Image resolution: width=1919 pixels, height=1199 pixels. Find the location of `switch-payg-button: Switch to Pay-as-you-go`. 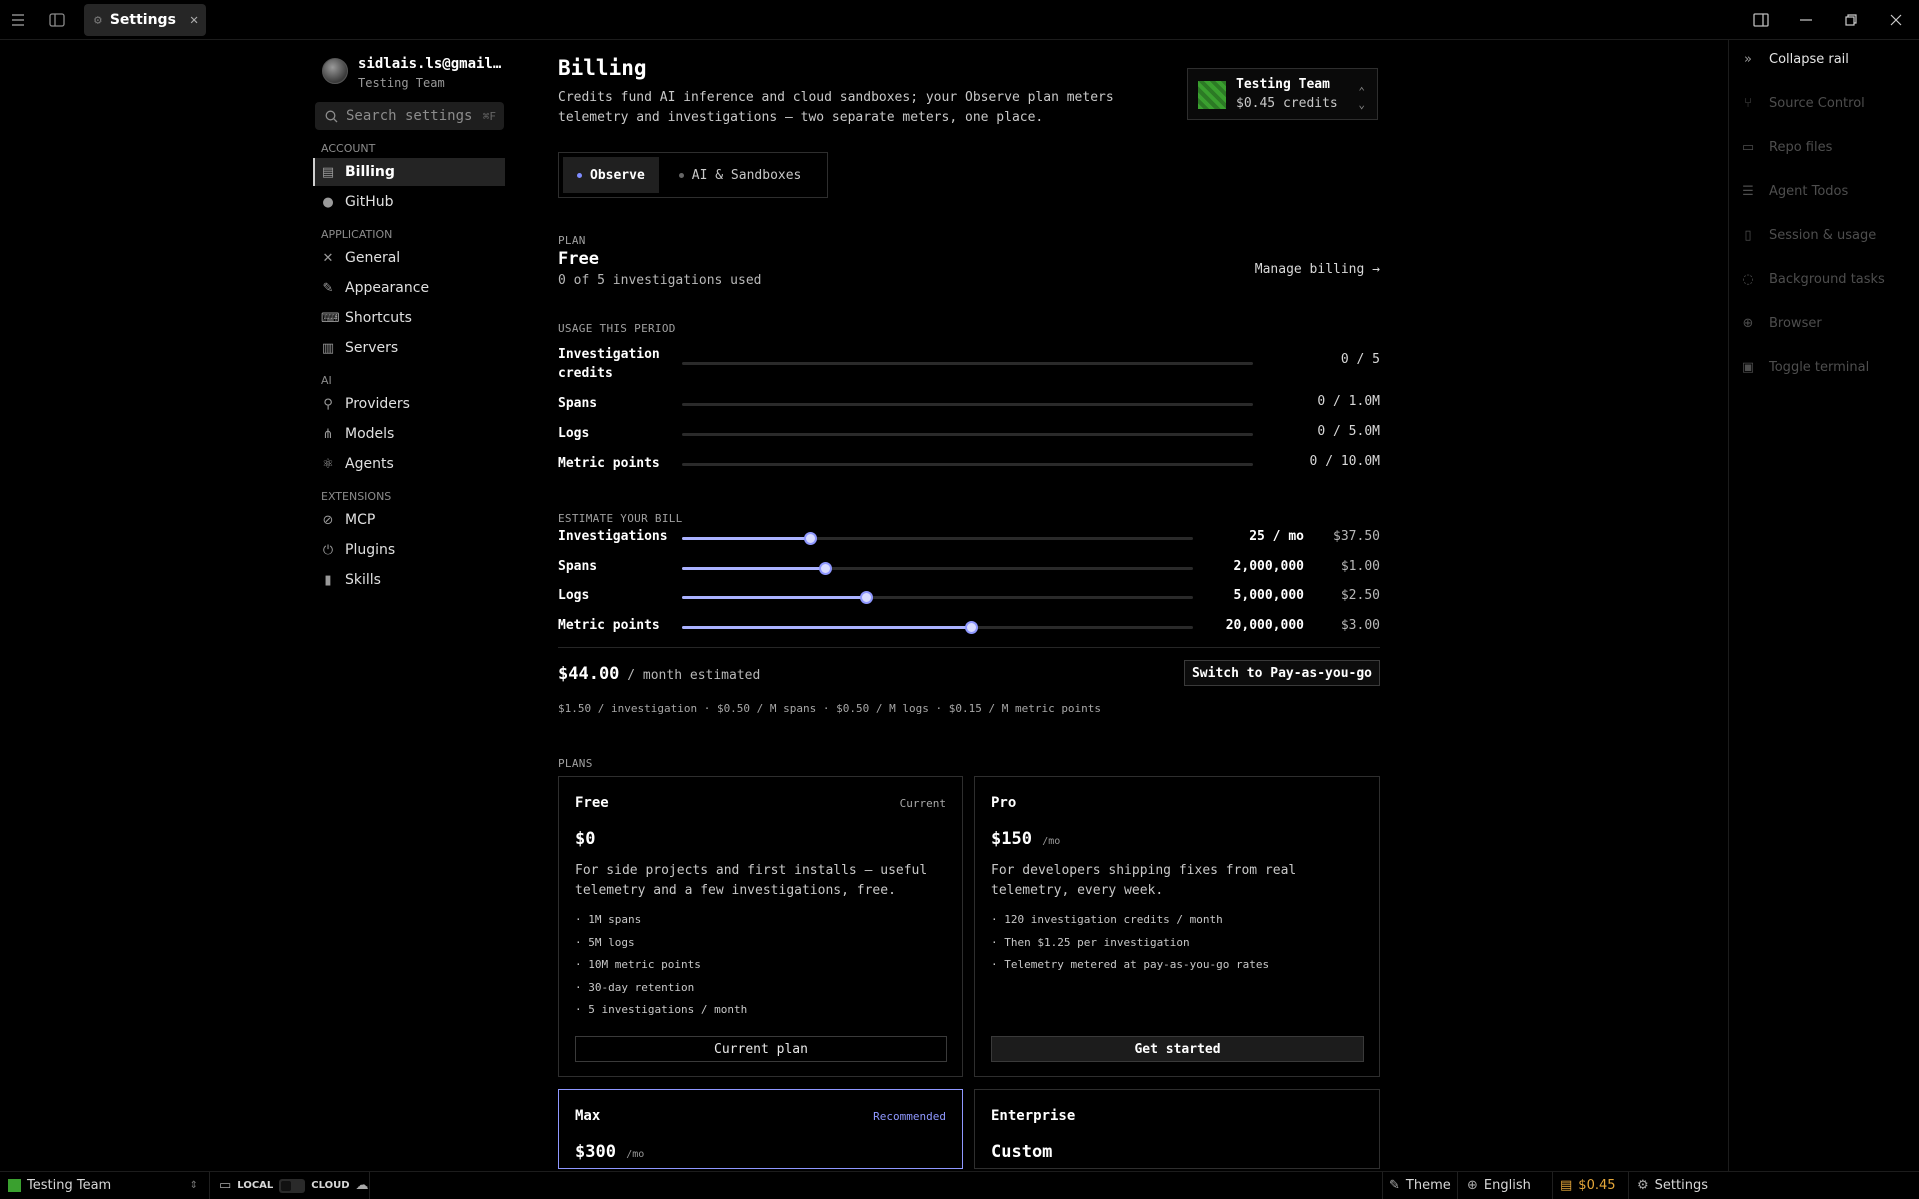

switch-payg-button: Switch to Pay-as-you-go is located at coordinates (1281, 673).